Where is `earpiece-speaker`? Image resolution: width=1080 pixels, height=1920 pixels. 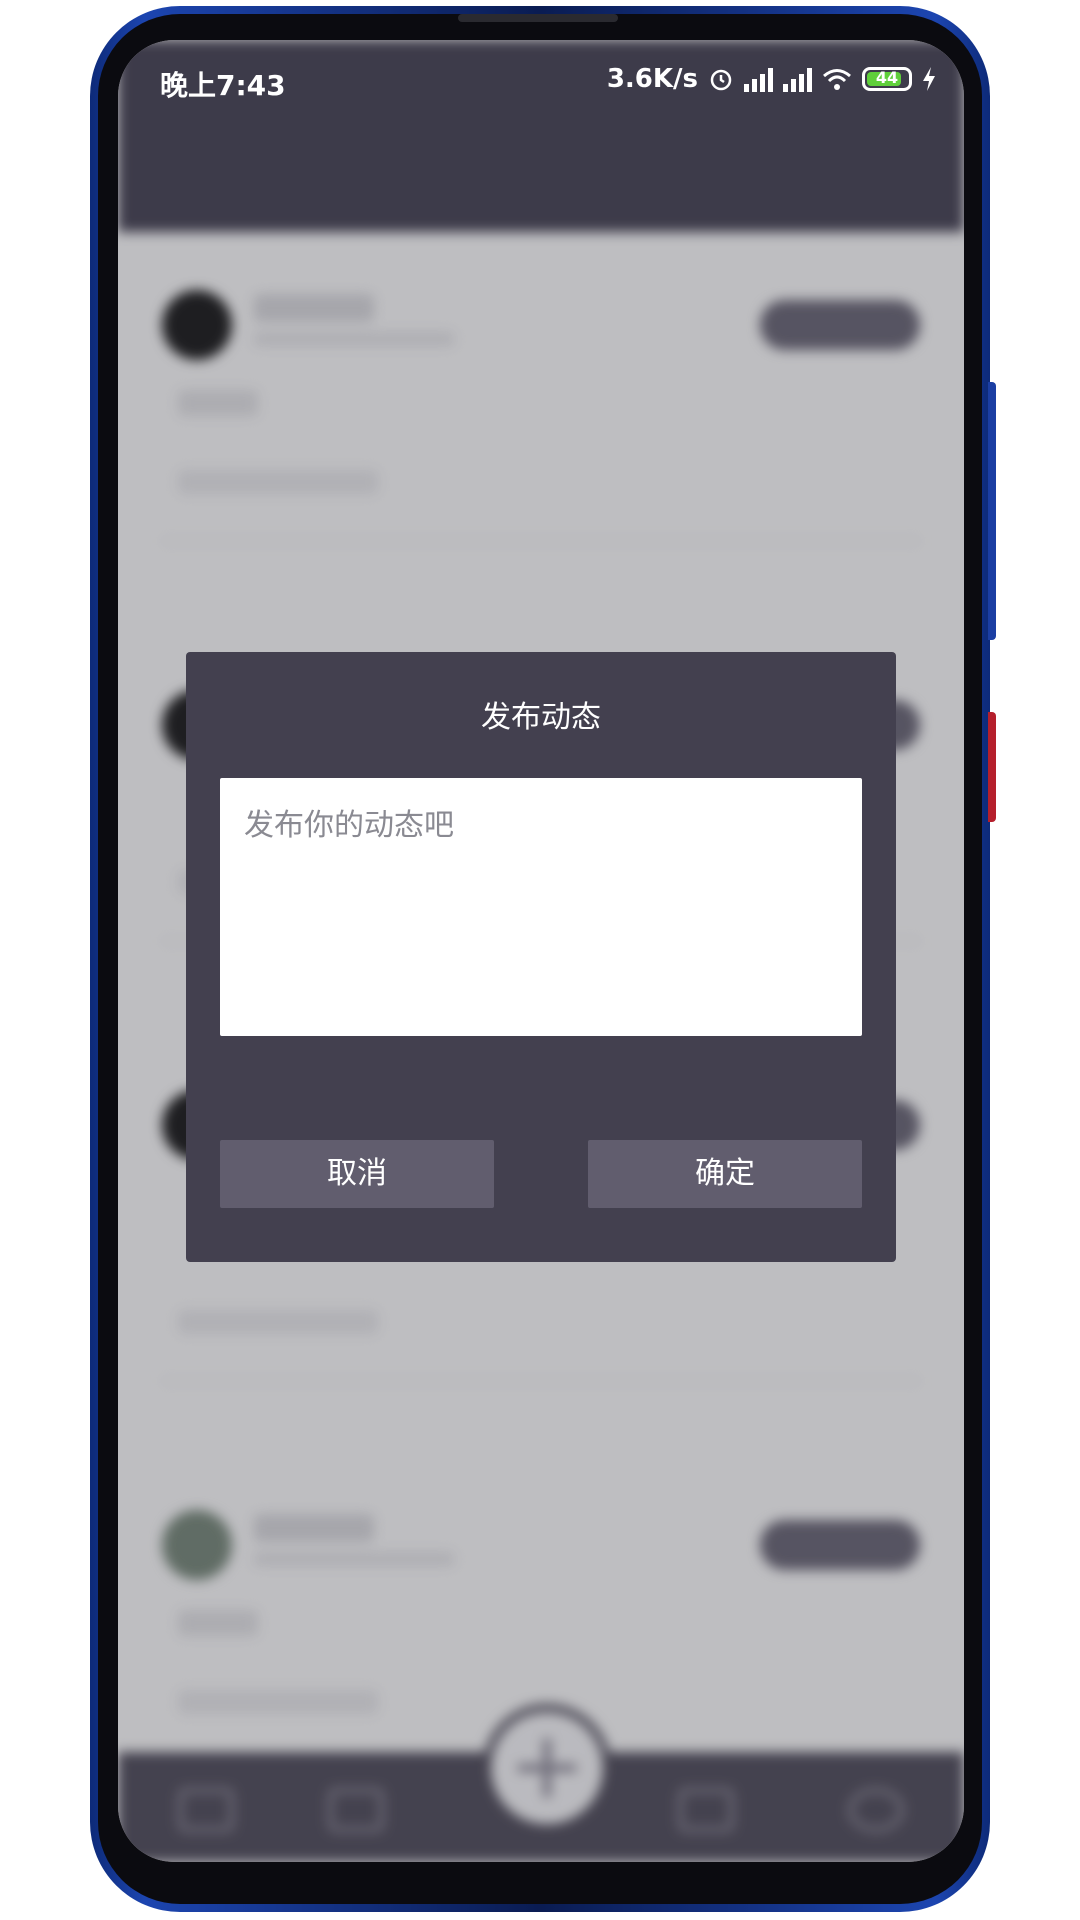 earpiece-speaker is located at coordinates (538, 18).